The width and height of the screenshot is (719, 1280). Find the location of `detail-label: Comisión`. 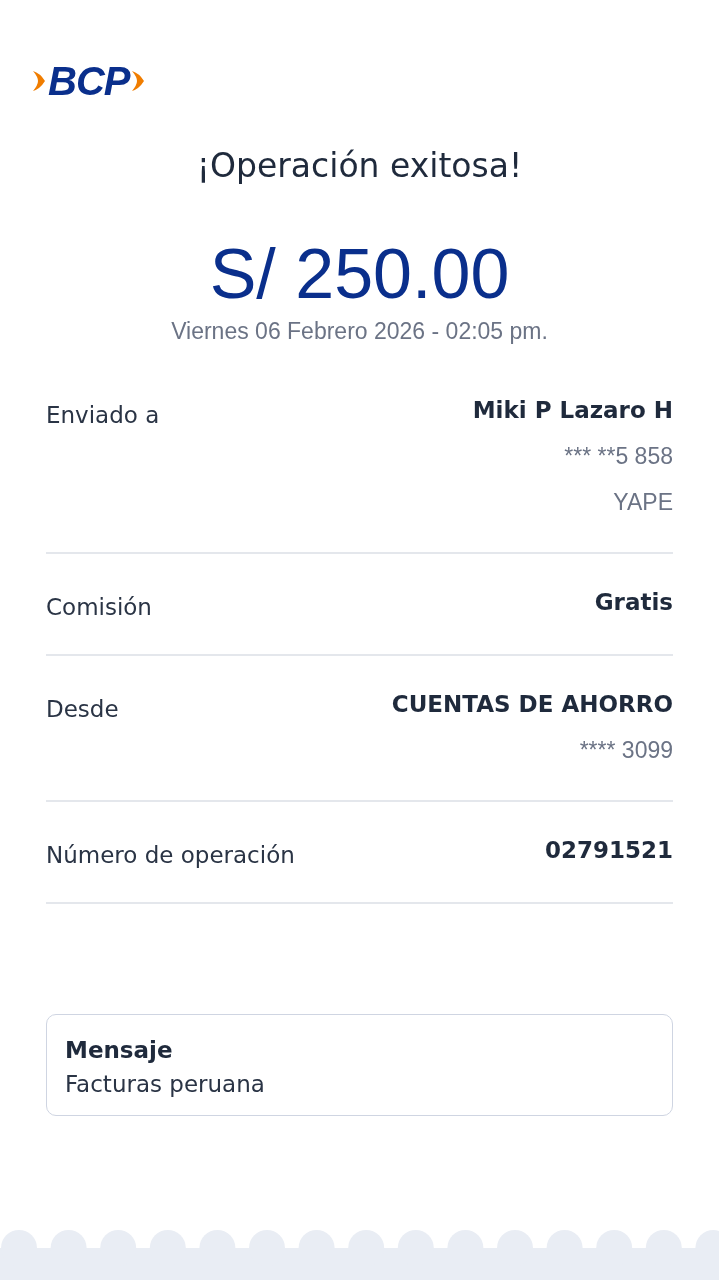

detail-label: Comisión is located at coordinates (99, 606).